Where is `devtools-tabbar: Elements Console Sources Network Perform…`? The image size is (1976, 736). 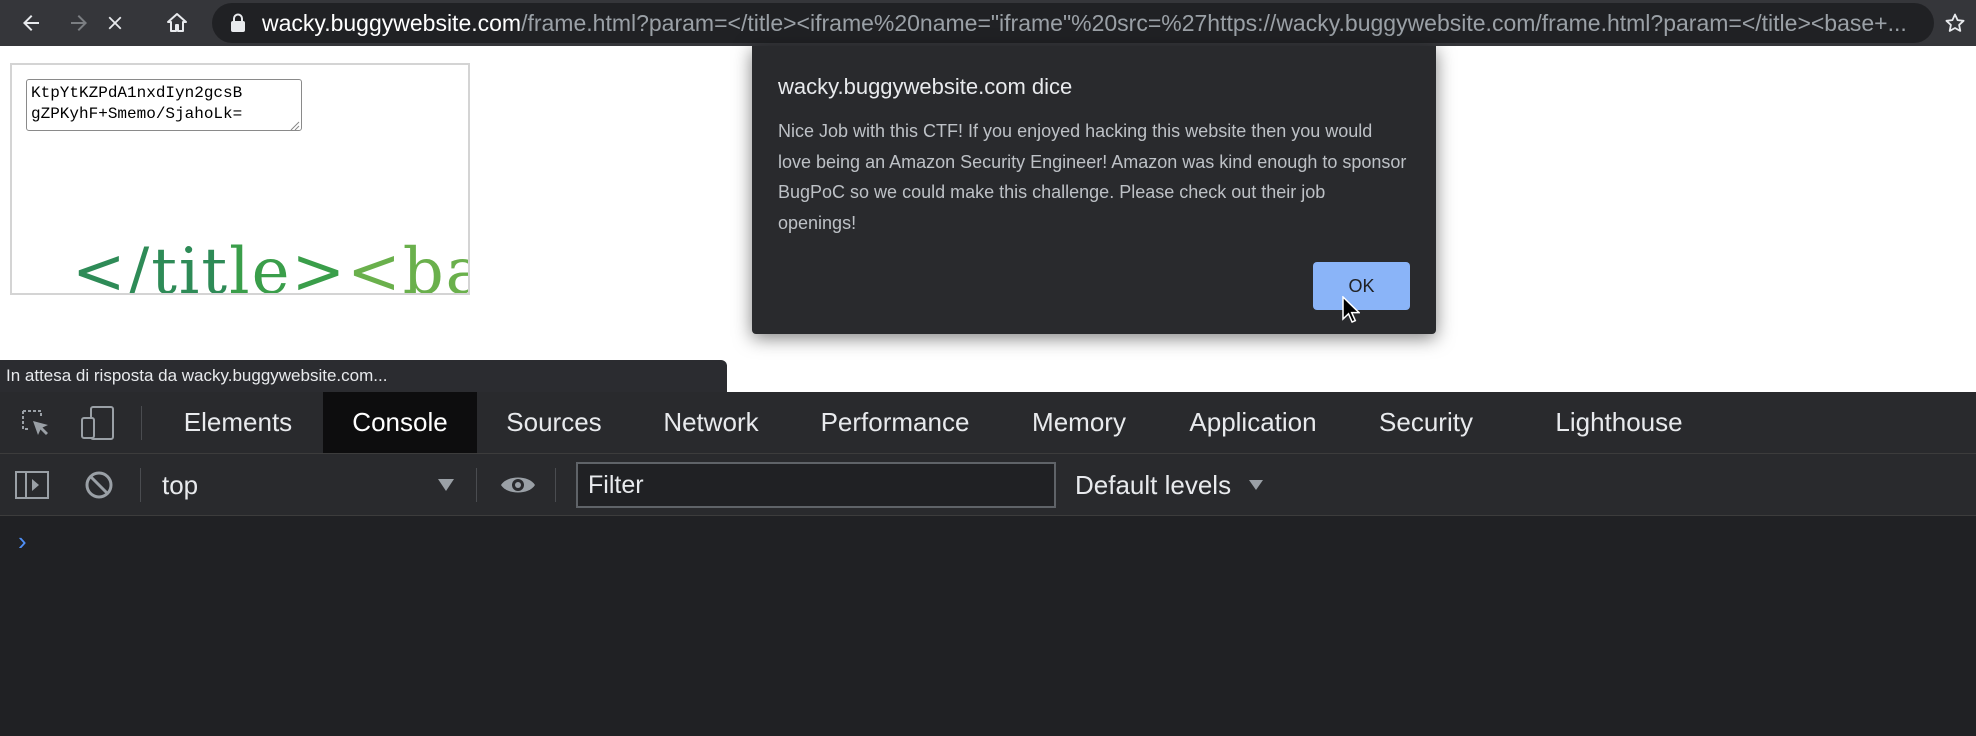
devtools-tabbar: Elements Console Sources Network Perform… is located at coordinates (988, 423).